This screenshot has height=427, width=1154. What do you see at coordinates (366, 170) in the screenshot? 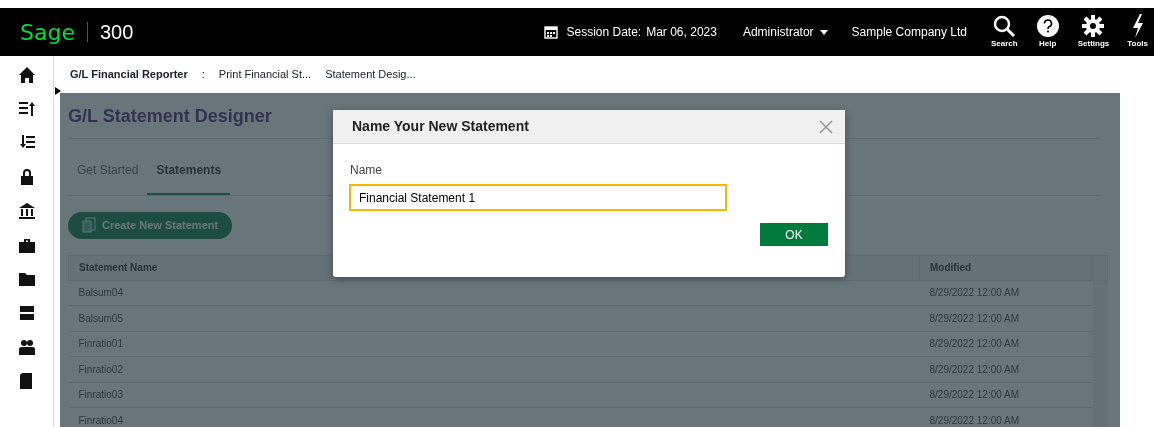
I see `field-label: Name` at bounding box center [366, 170].